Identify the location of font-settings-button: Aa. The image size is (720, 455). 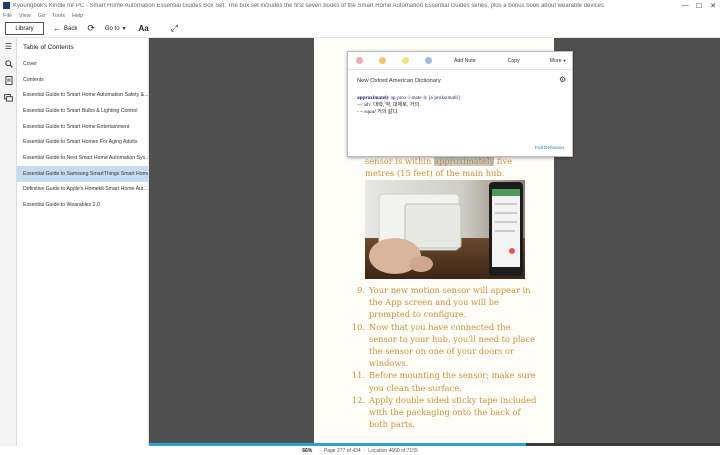
(144, 28).